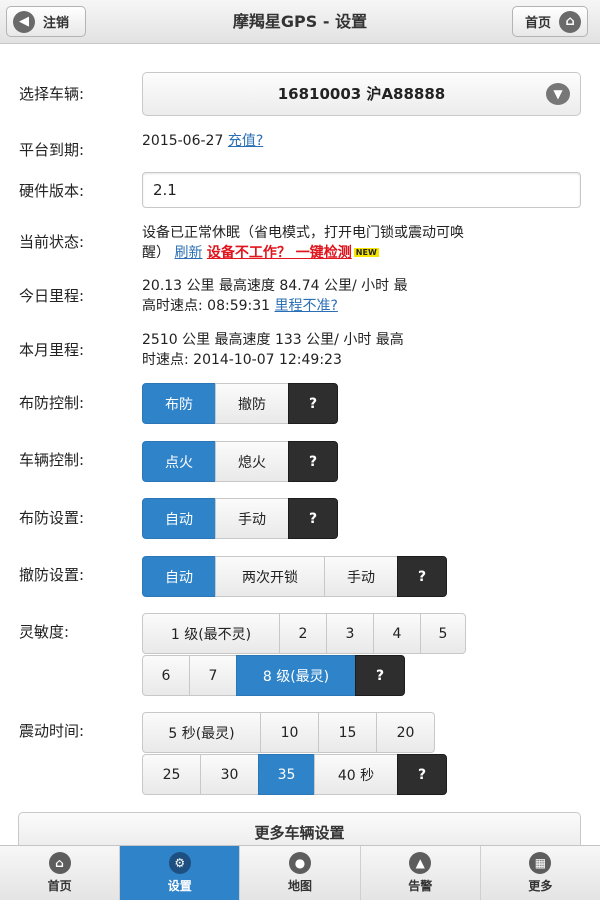 The image size is (600, 900). I want to click on platform-expiry-label: 平台到期:, so click(52, 150).